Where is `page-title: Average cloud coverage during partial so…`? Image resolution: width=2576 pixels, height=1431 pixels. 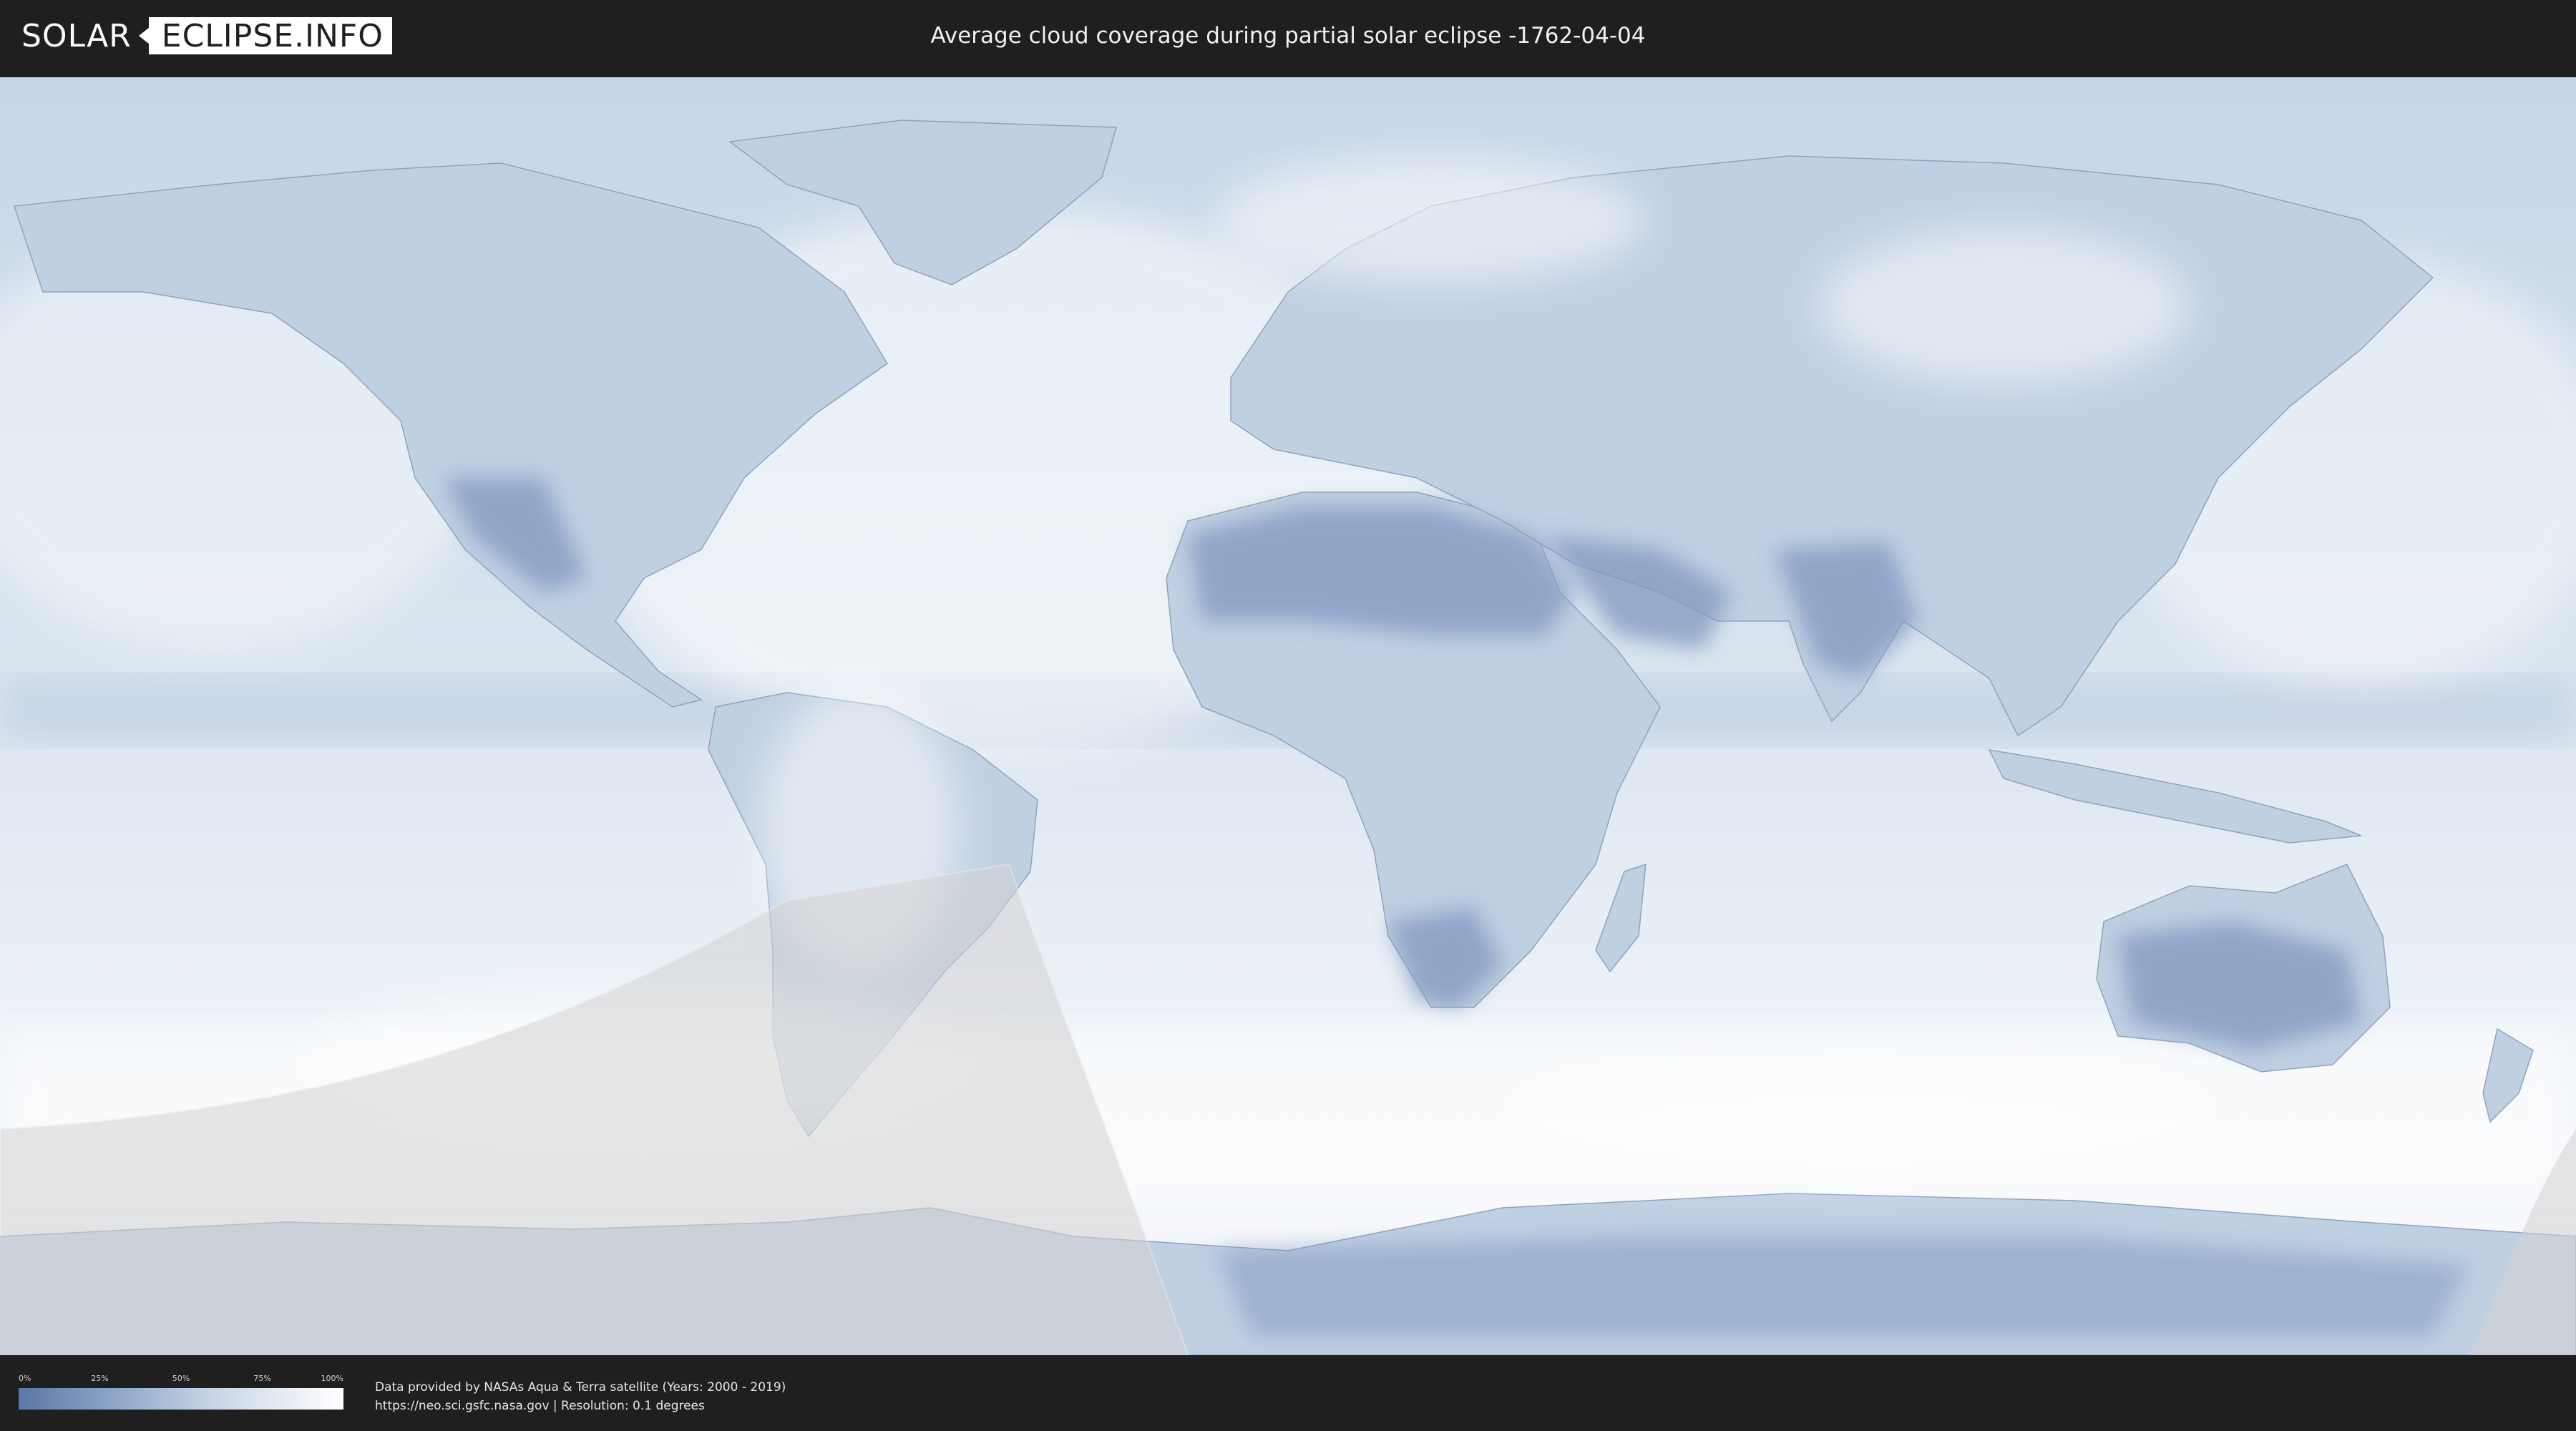
page-title: Average cloud coverage during partial so… is located at coordinates (1288, 36).